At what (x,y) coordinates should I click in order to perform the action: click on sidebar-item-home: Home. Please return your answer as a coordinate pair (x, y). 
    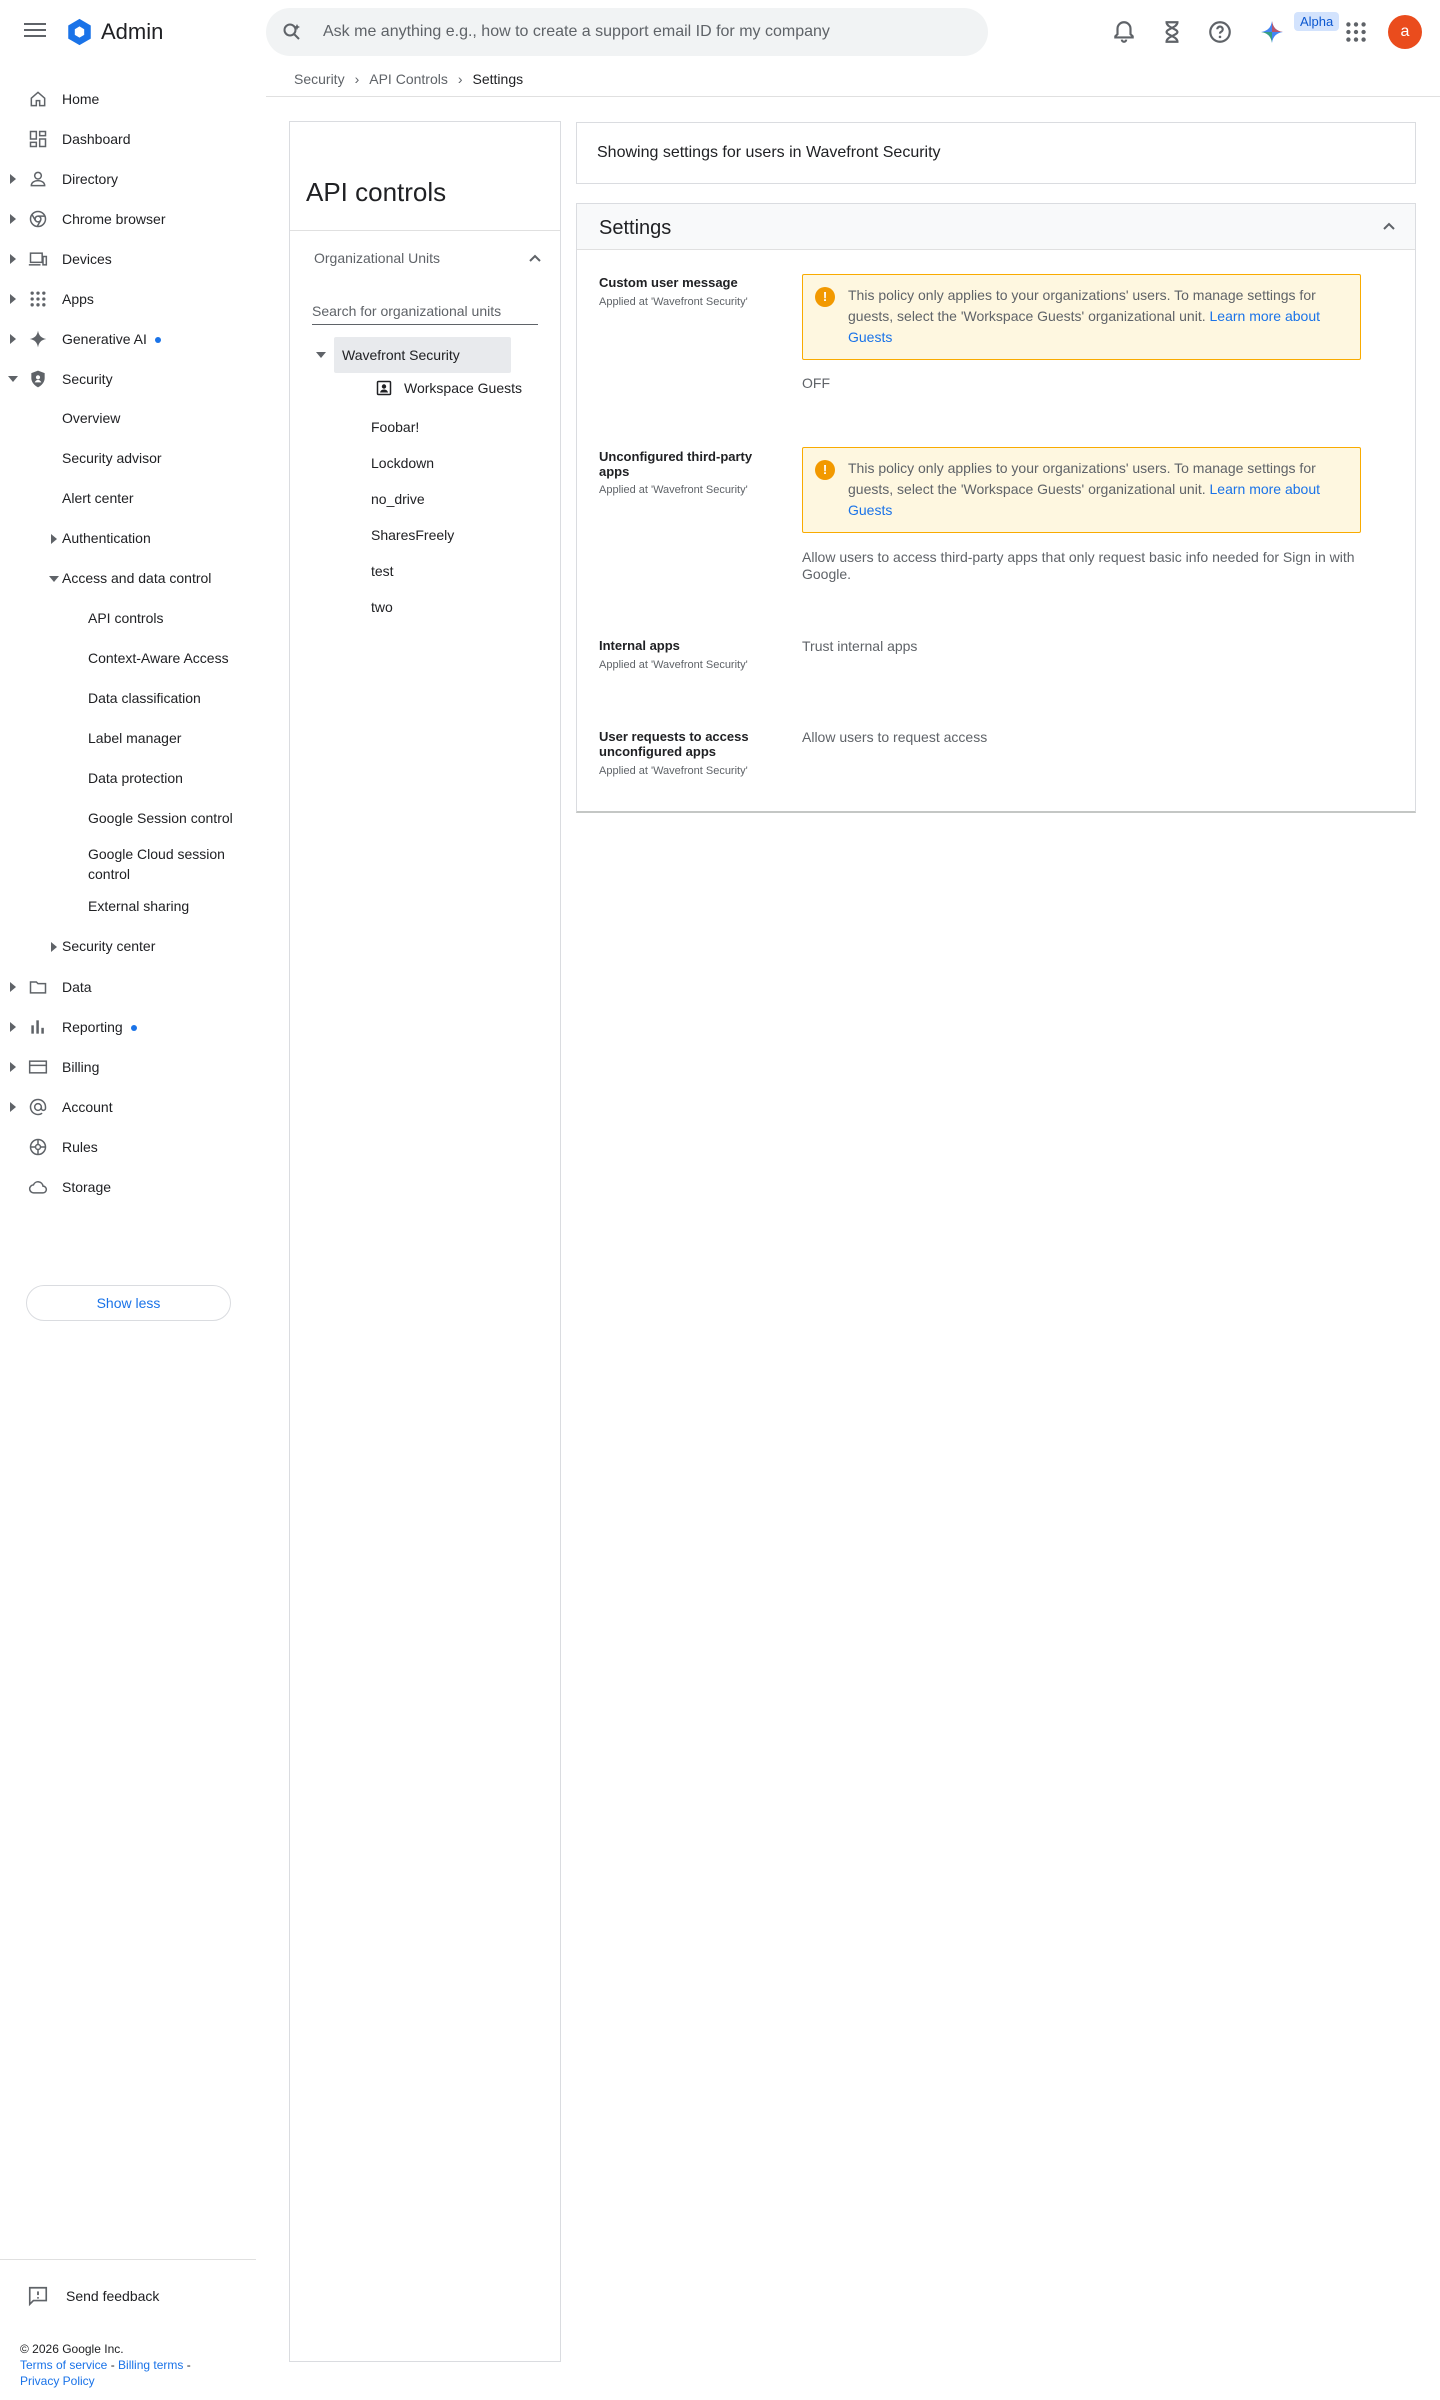
    Looking at the image, I should click on (128, 99).